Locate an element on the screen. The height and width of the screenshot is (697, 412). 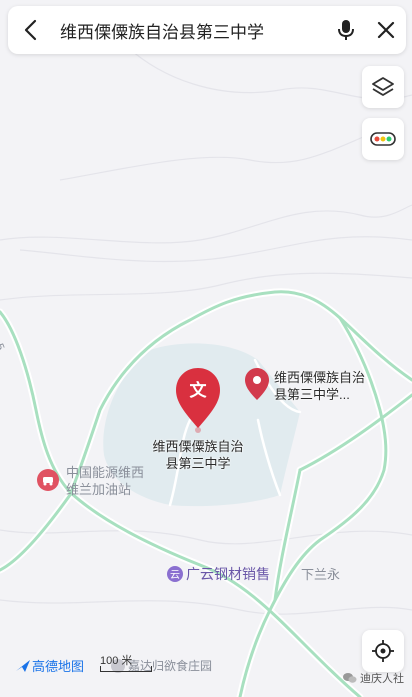
watermark: 迪庆人社 is located at coordinates (373, 678).